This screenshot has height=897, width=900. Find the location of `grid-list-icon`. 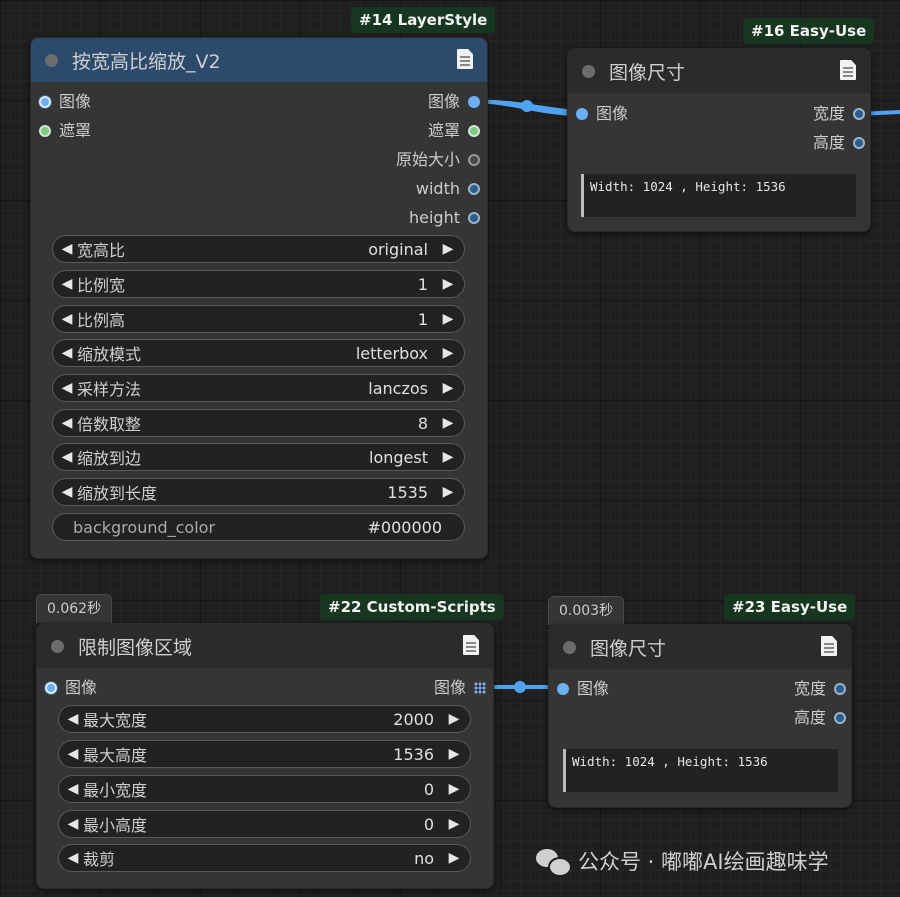

grid-list-icon is located at coordinates (480, 688).